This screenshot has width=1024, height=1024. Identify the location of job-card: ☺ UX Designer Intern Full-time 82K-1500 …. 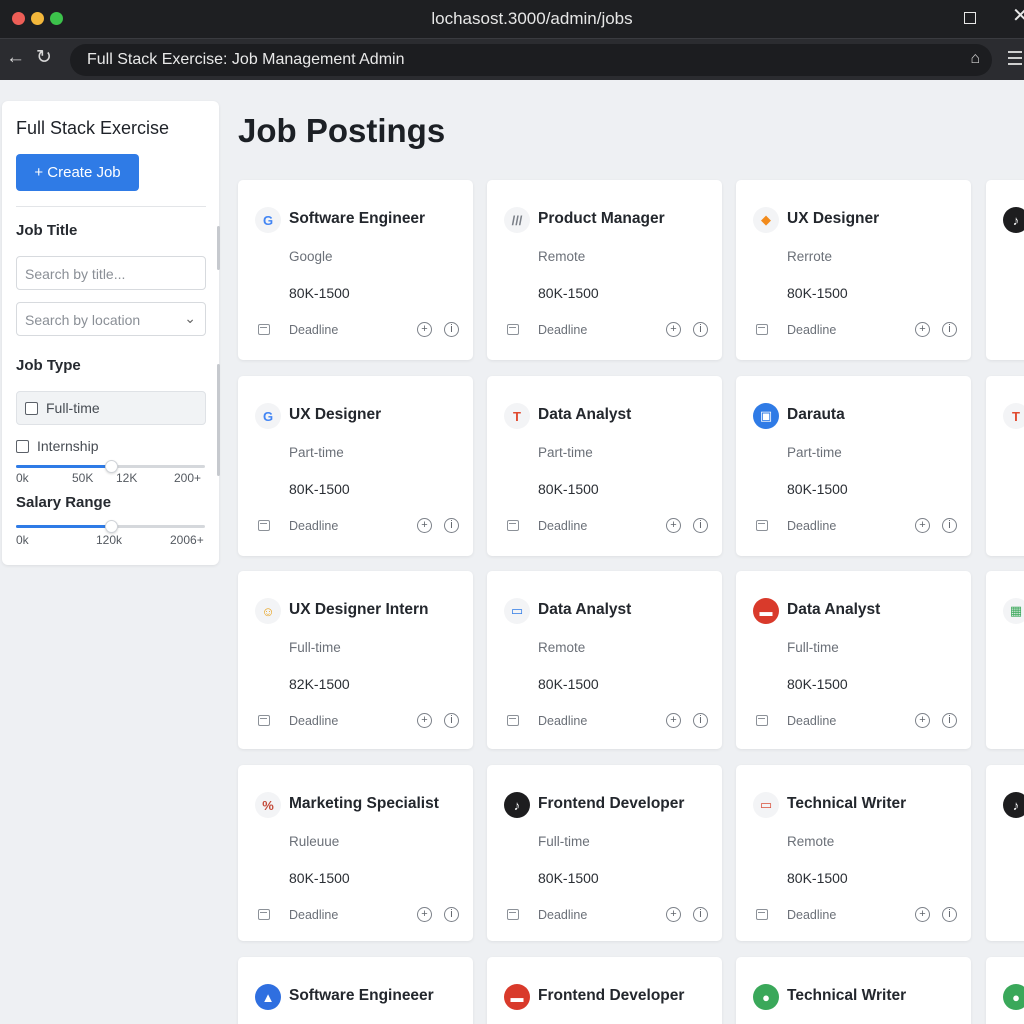
(355, 660).